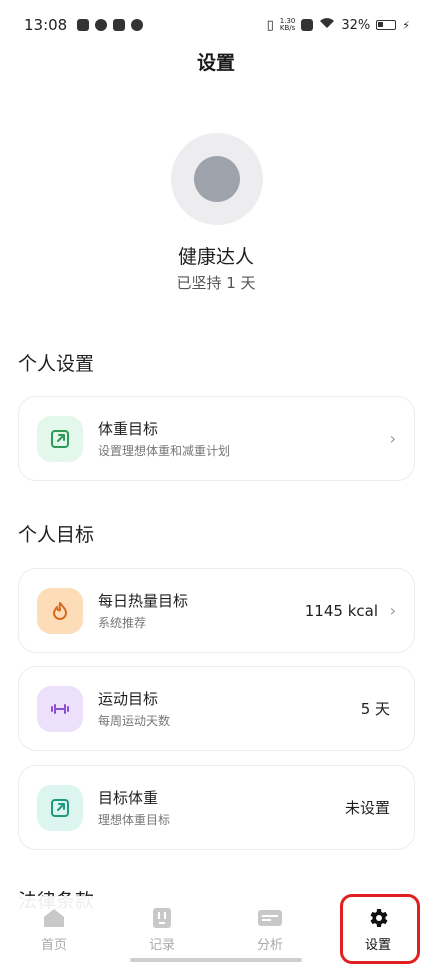 The image size is (432, 964). Describe the element at coordinates (128, 429) in the screenshot. I see `weight-goal-title: 体重目标` at that location.